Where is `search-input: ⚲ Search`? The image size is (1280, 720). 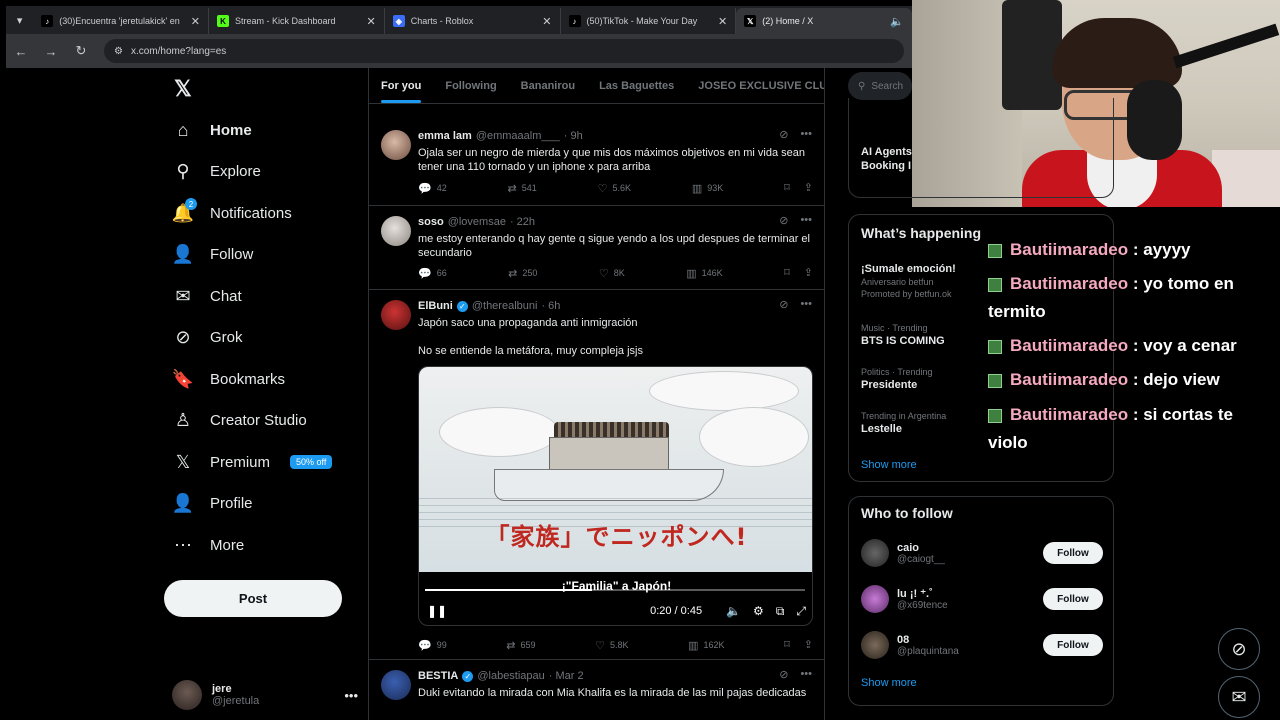
search-input: ⚲ Search is located at coordinates (880, 86).